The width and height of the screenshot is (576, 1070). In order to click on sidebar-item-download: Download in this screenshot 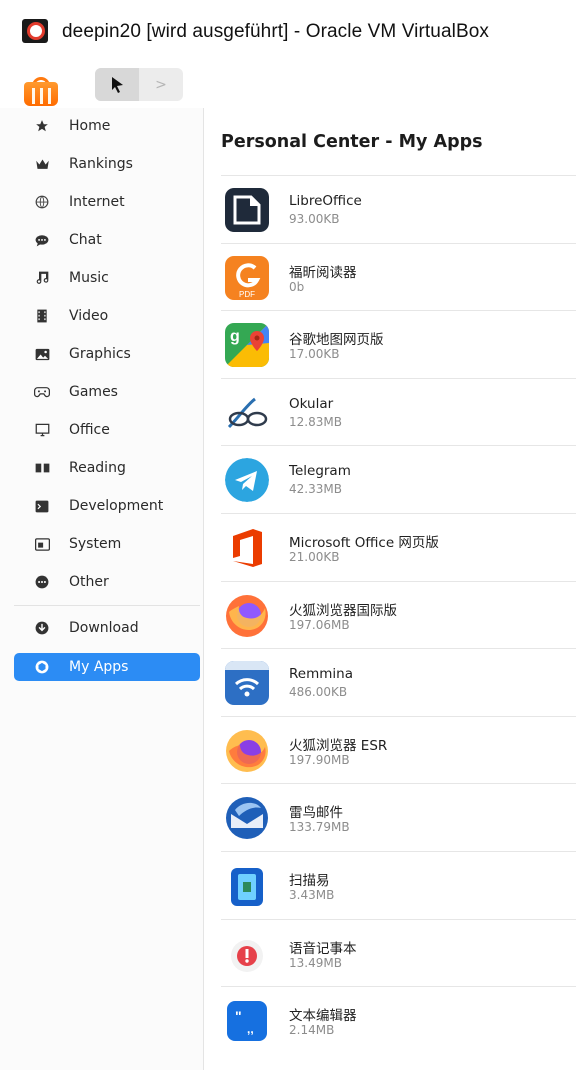, I will do `click(107, 628)`.